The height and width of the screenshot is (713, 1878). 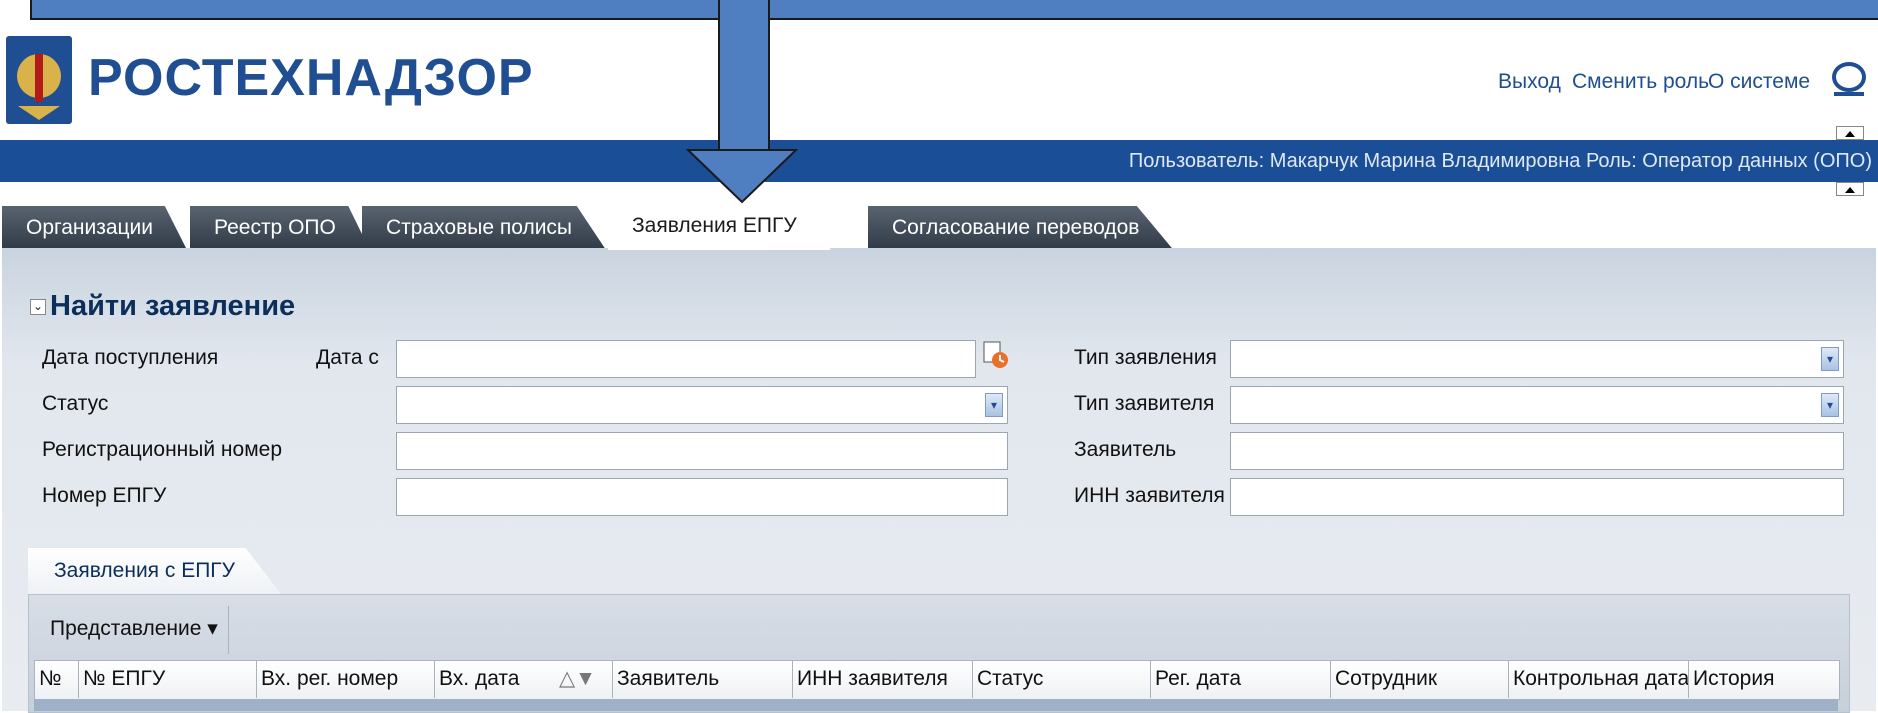 What do you see at coordinates (228, 630) in the screenshot?
I see `toolbar-divider` at bounding box center [228, 630].